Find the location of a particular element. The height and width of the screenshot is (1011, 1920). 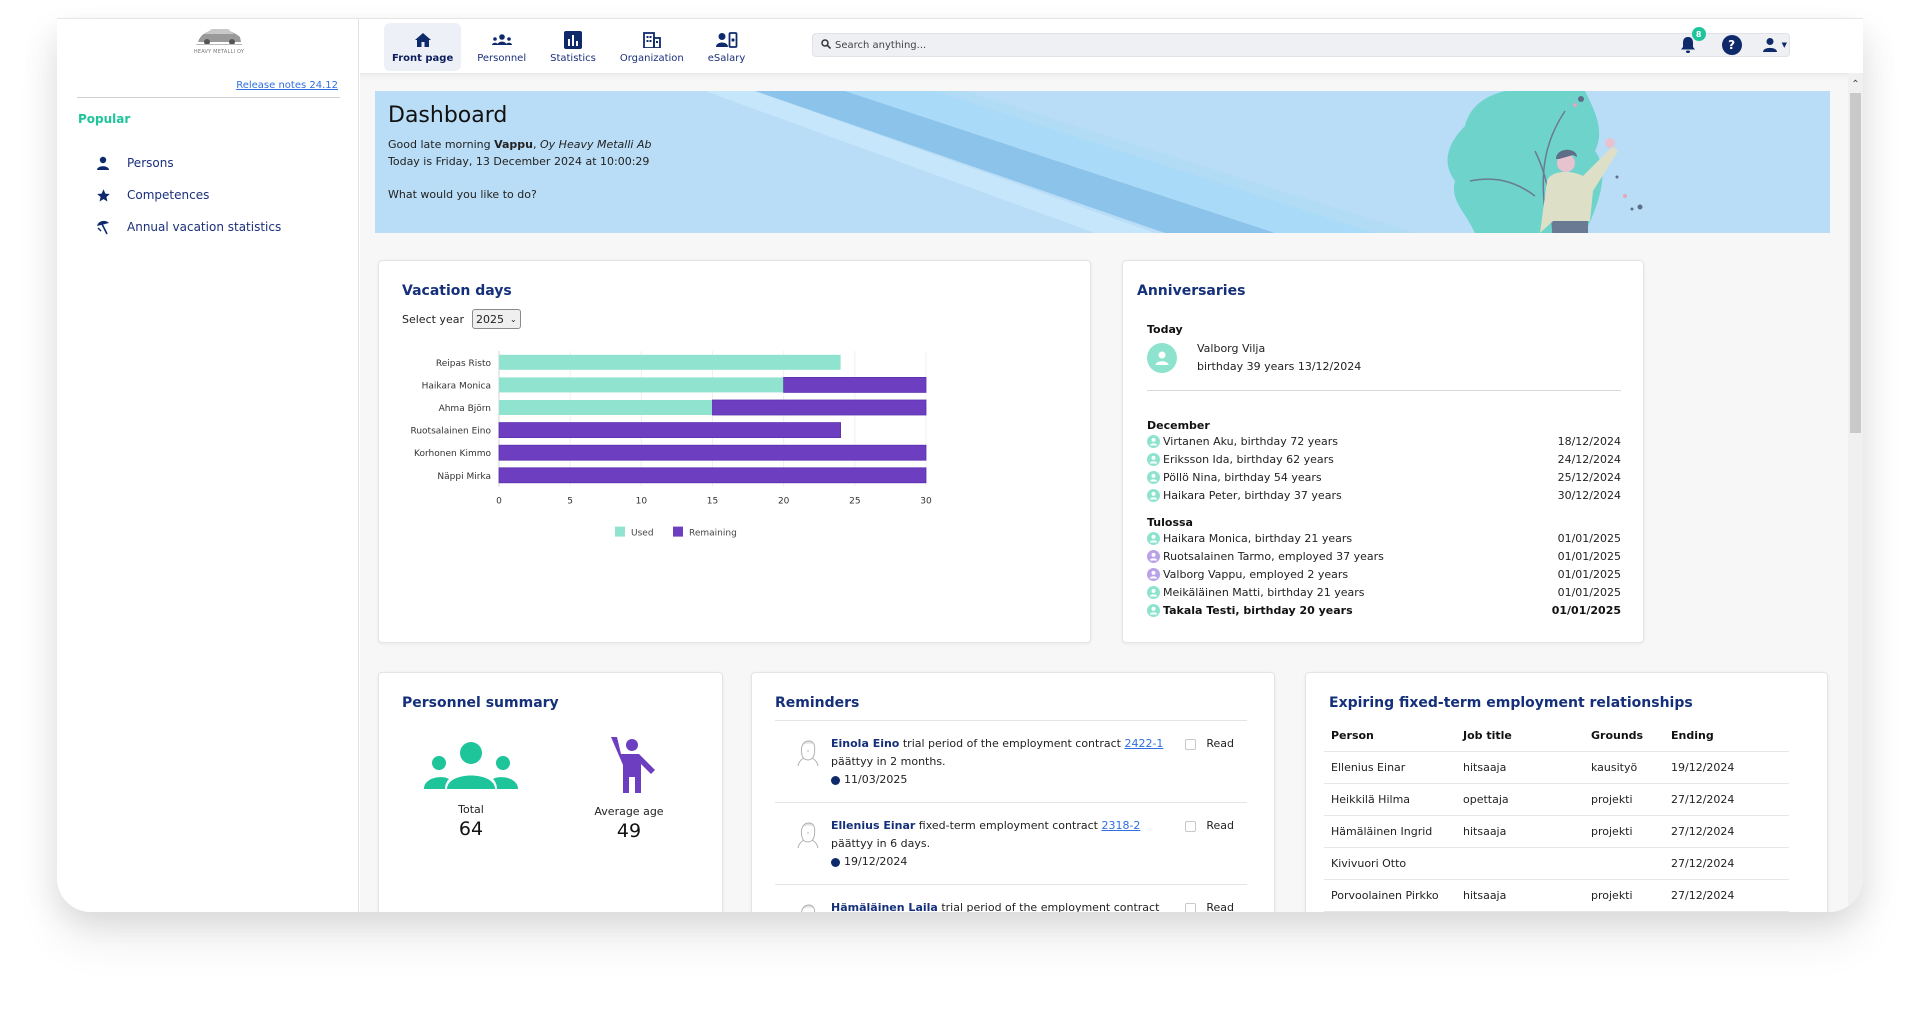

contract-link: 2422-1 is located at coordinates (1143, 743).